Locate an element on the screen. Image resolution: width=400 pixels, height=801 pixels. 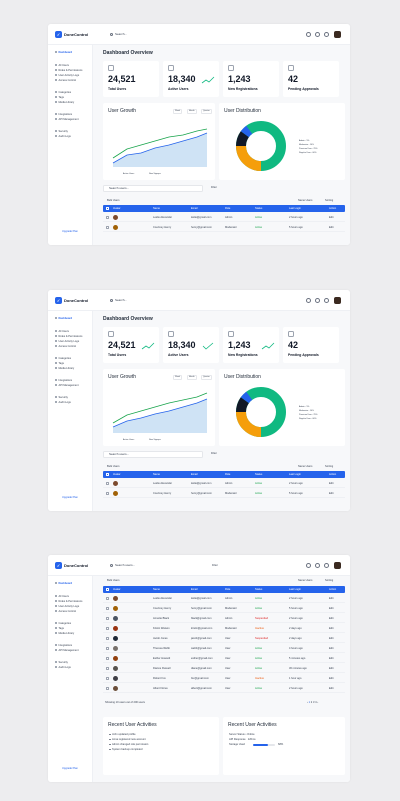
upgrade-plan-link: Upgrade Plan is located at coordinates (70, 231).